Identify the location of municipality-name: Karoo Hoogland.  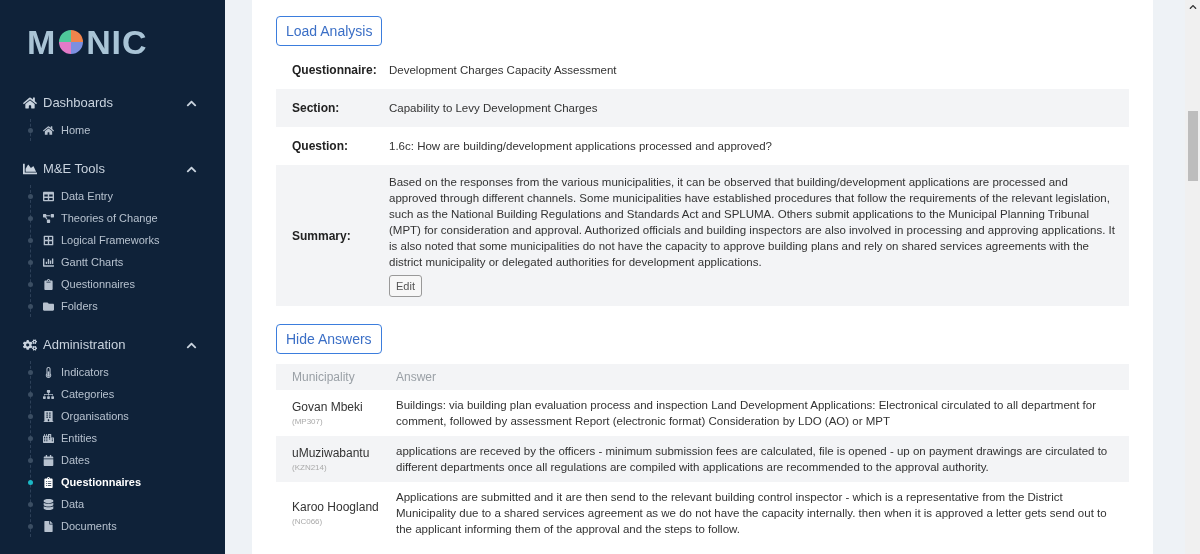
(336, 507).